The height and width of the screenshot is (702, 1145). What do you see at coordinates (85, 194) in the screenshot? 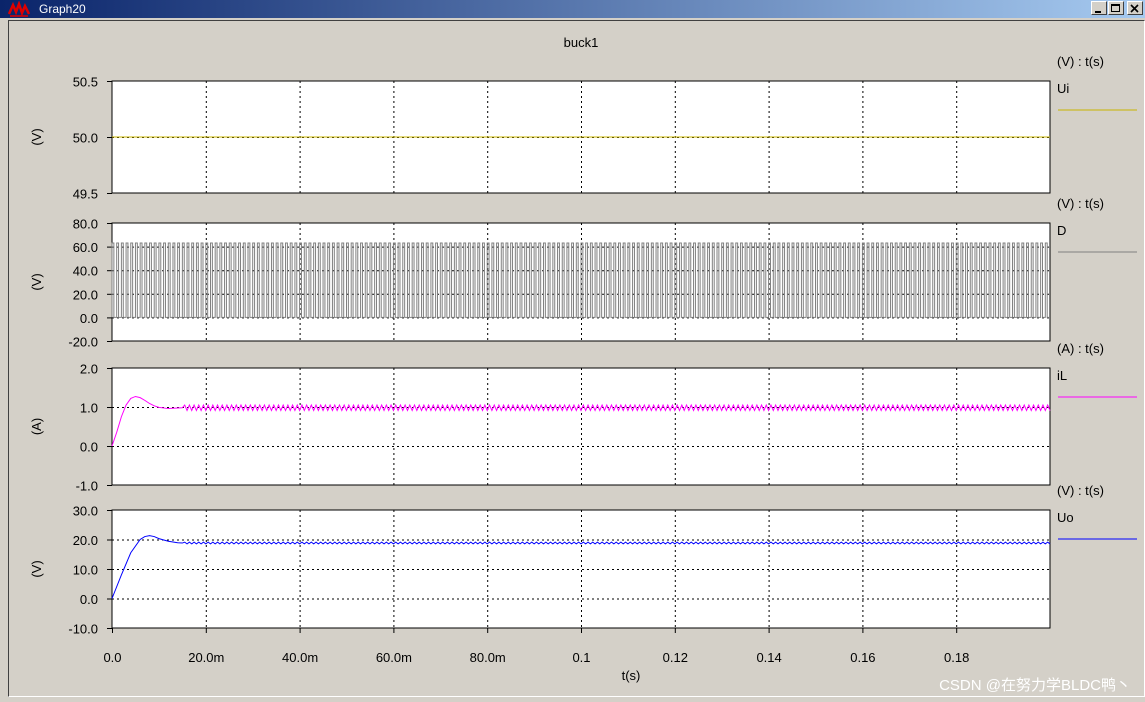
I see `y-tick-label: 49.5` at bounding box center [85, 194].